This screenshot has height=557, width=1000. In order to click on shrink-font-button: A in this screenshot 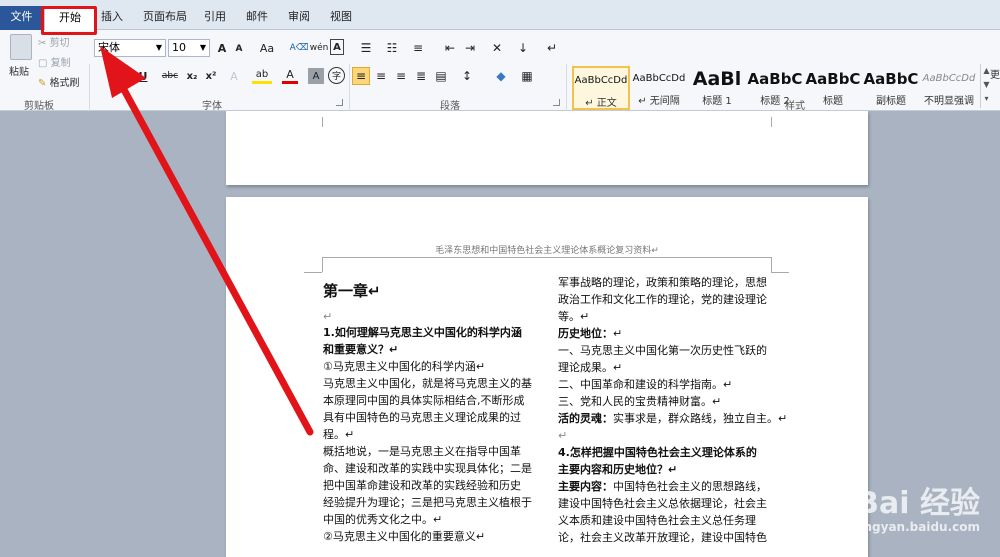, I will do `click(239, 49)`.